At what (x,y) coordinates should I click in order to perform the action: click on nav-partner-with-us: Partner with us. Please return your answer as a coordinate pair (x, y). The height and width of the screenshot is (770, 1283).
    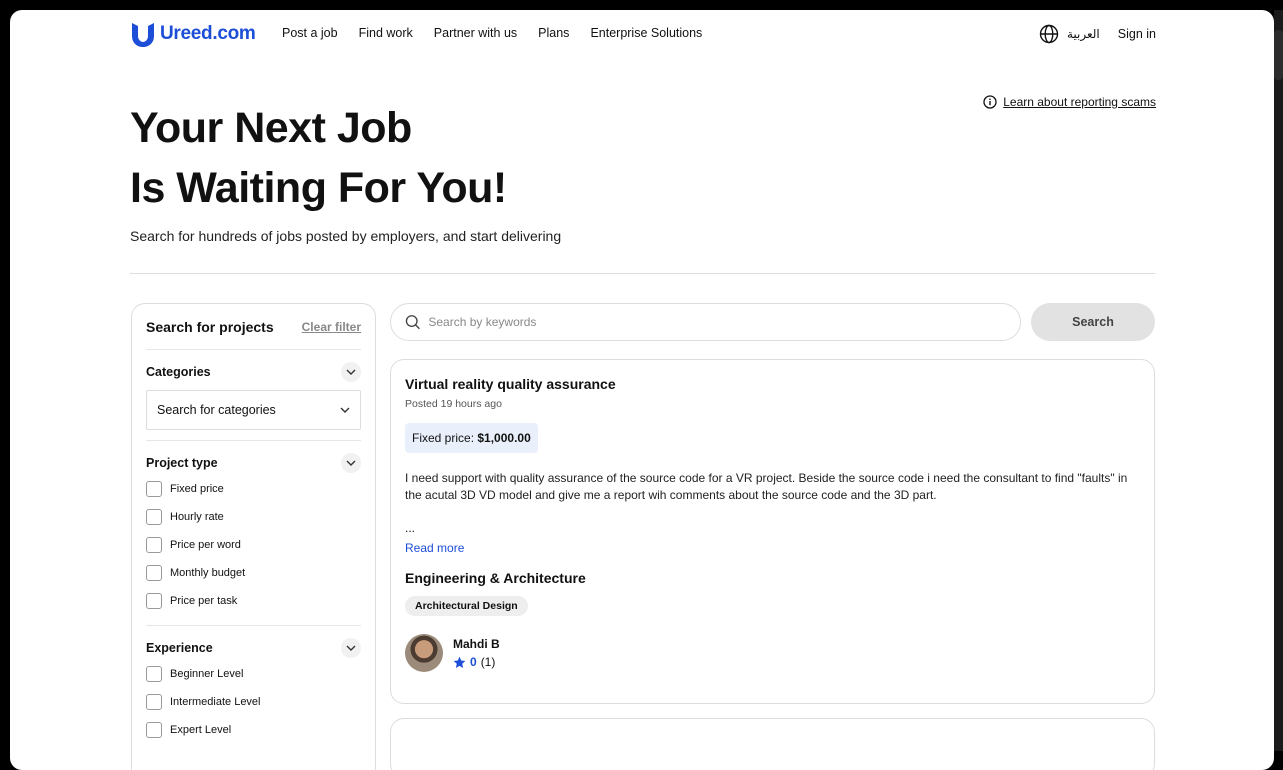
    Looking at the image, I should click on (475, 33).